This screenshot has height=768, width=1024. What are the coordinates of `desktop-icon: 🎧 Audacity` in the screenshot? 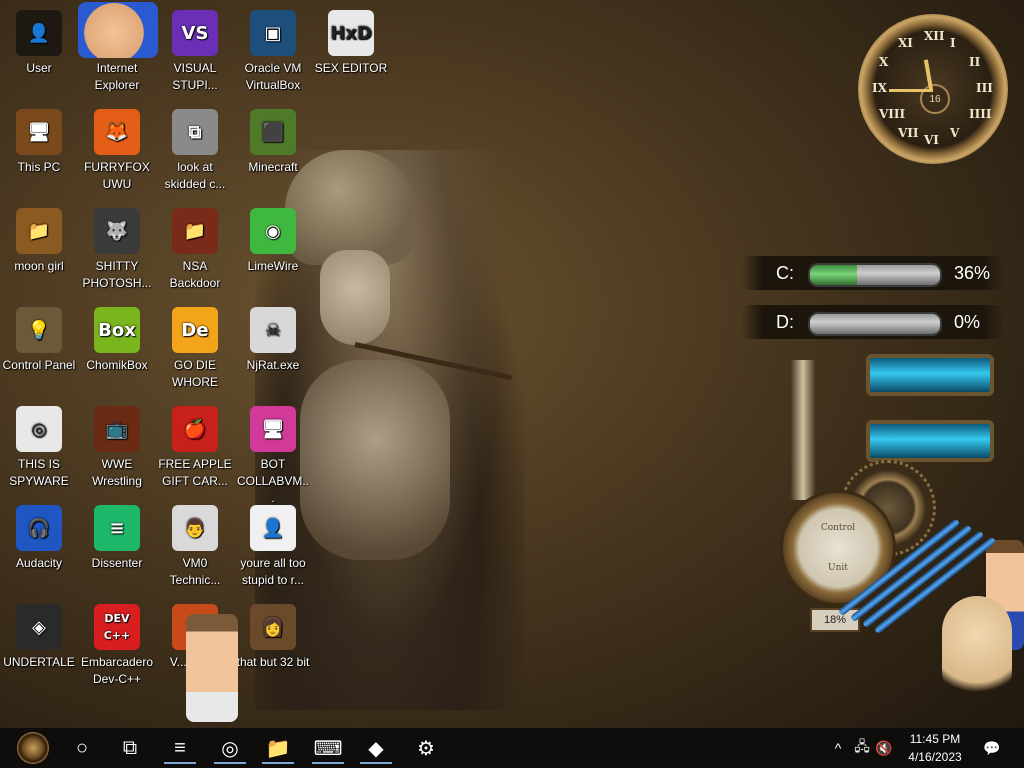 It's located at (39, 543).